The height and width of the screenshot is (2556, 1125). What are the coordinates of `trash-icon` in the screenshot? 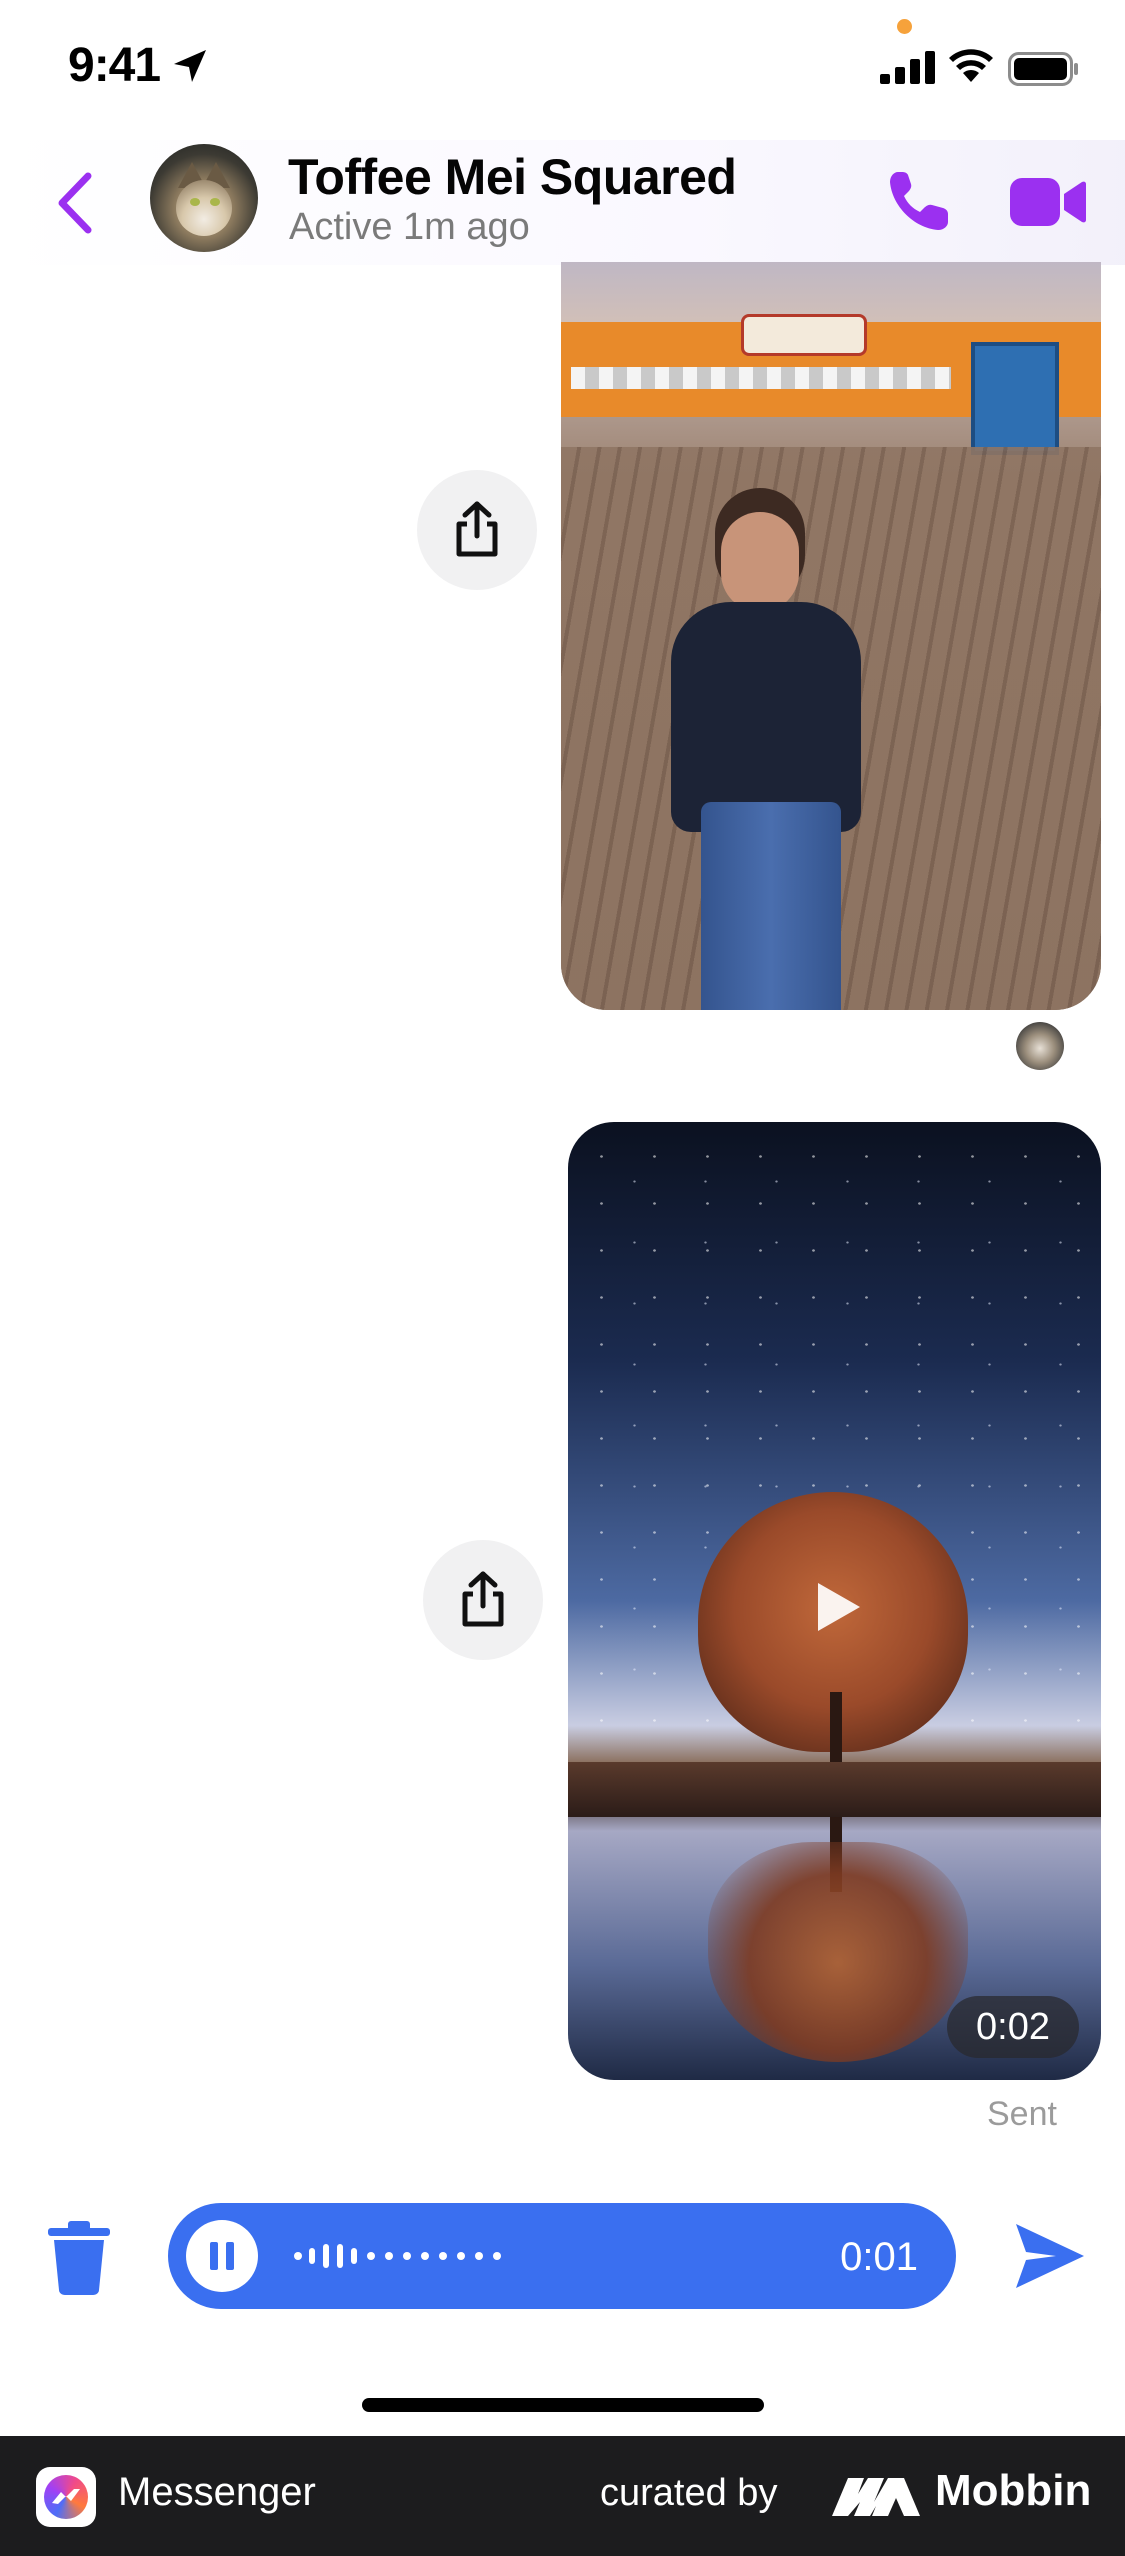 It's located at (79, 2258).